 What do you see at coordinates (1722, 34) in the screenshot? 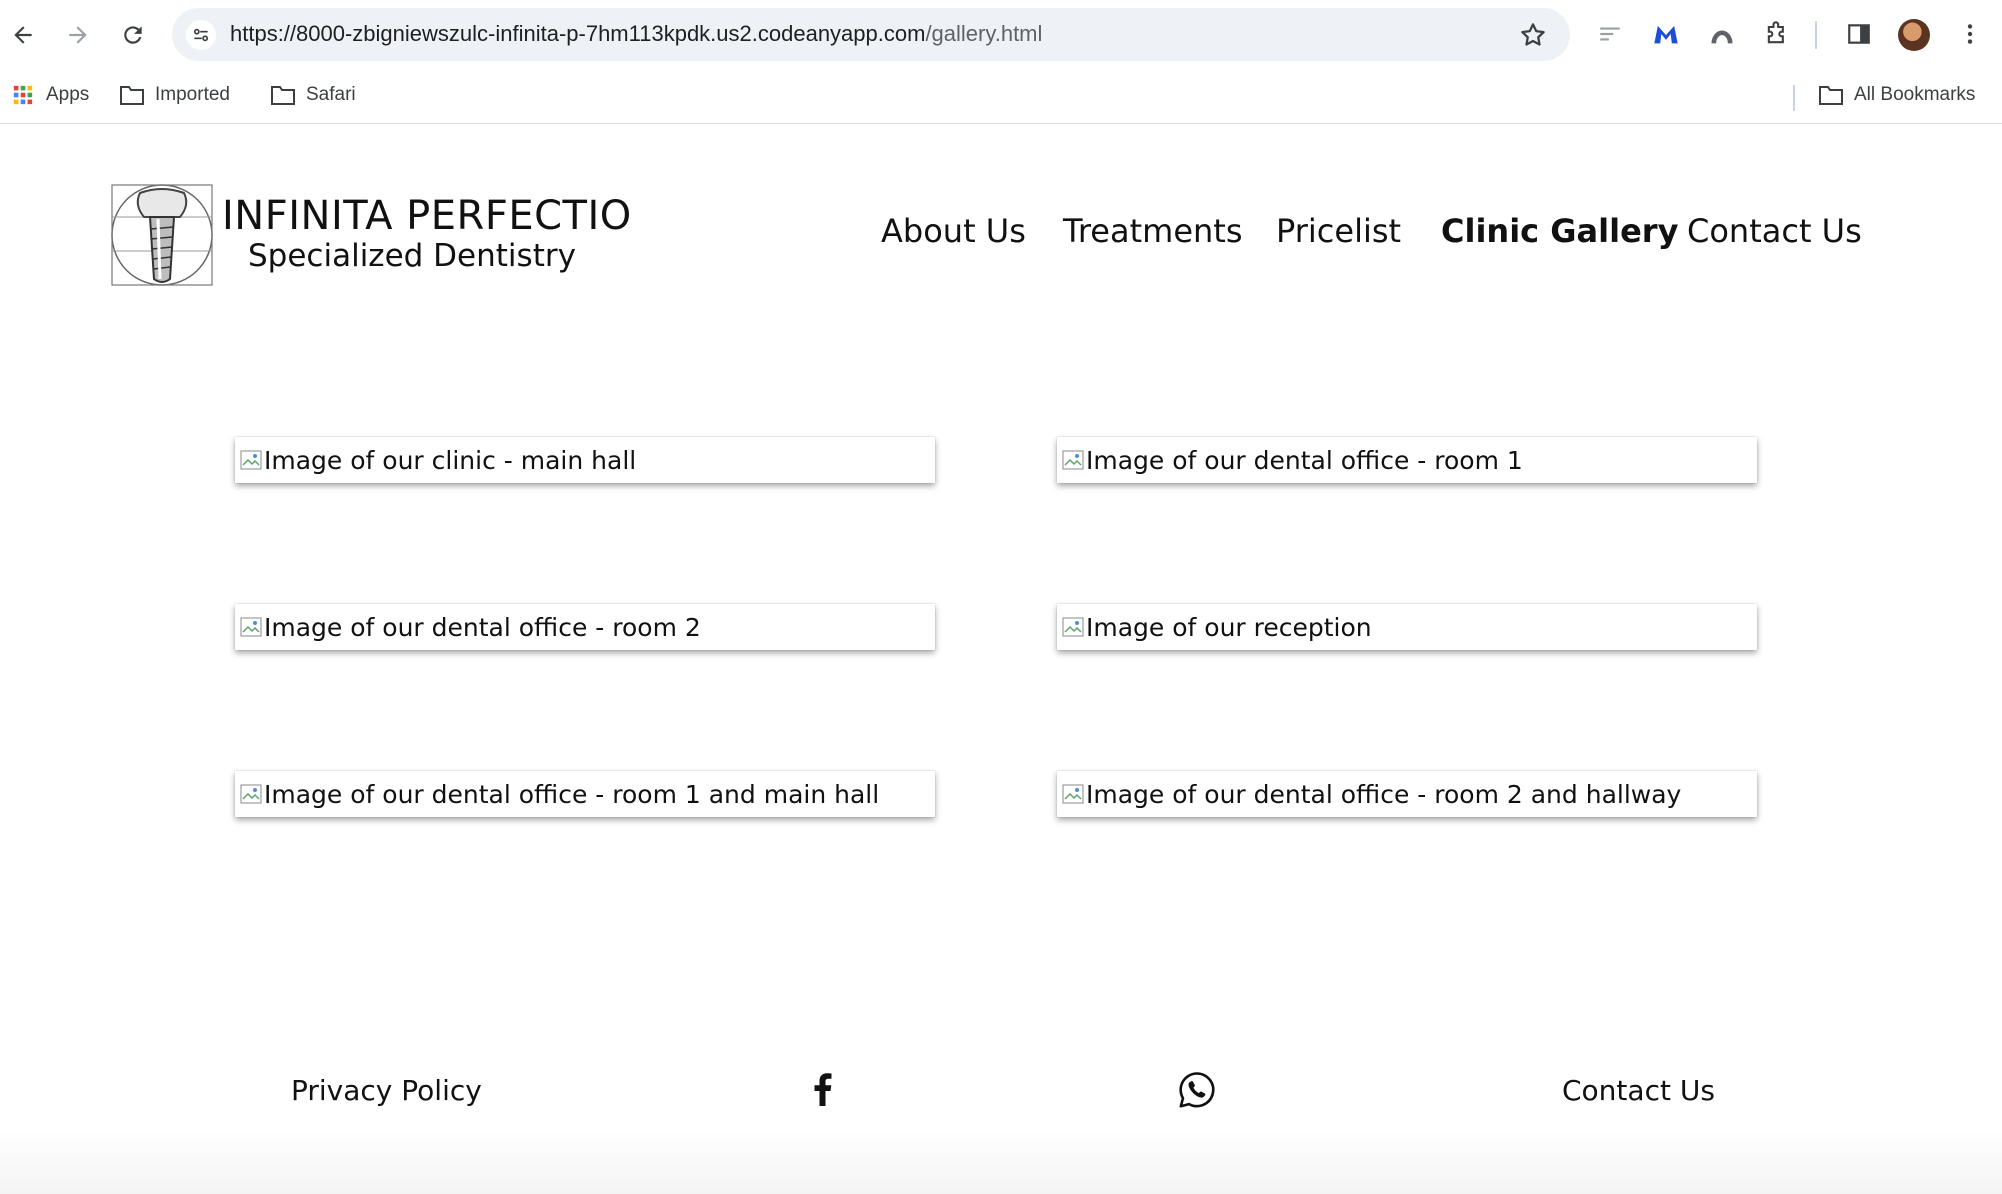
I see `arc-extension-icon` at bounding box center [1722, 34].